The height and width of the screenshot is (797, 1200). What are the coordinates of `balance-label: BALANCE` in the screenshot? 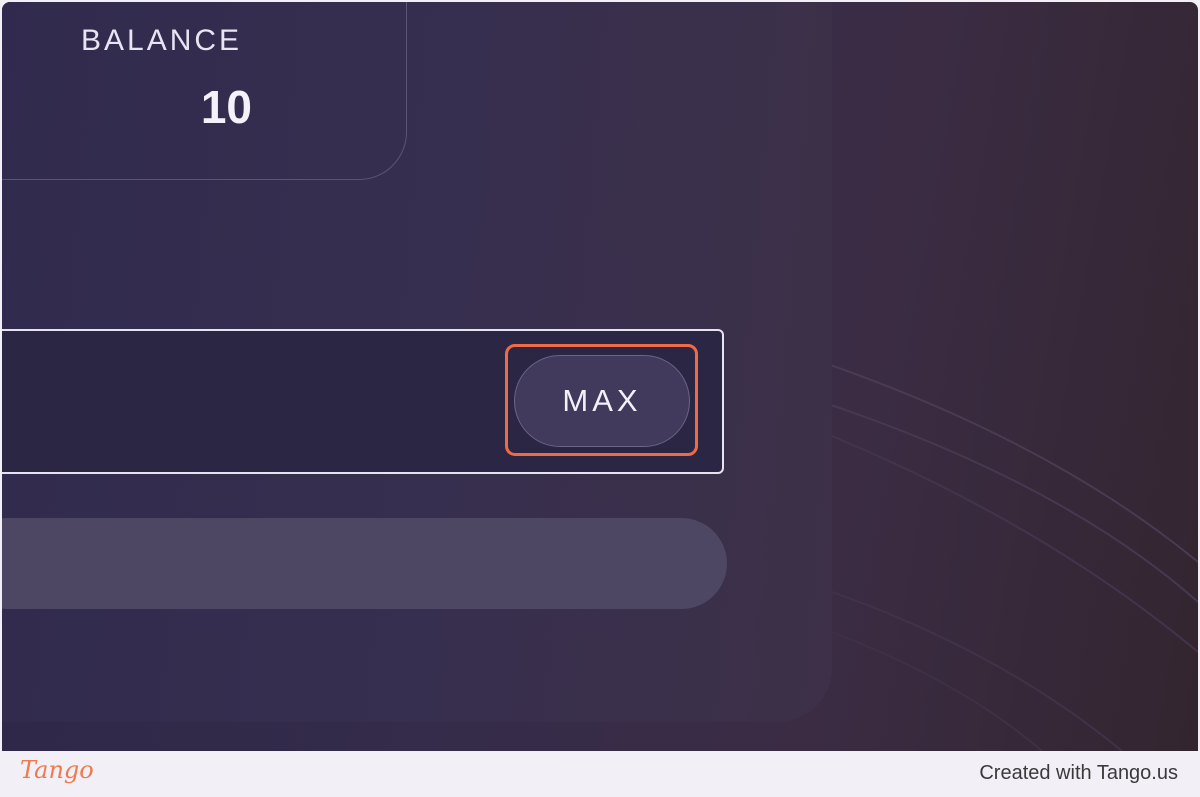 It's located at (162, 40).